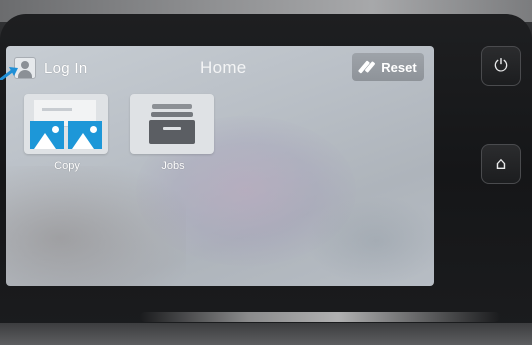 Image resolution: width=532 pixels, height=345 pixels. I want to click on annotation-arrow-icon, so click(9, 73).